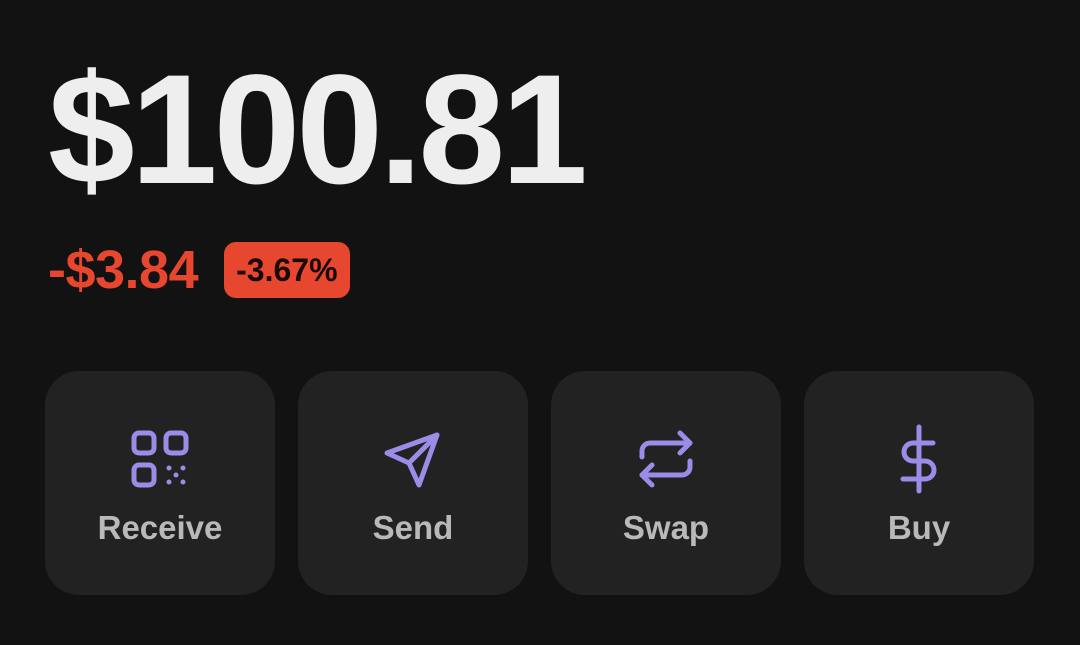 Image resolution: width=1080 pixels, height=645 pixels. I want to click on buy-button: Buy, so click(919, 483).